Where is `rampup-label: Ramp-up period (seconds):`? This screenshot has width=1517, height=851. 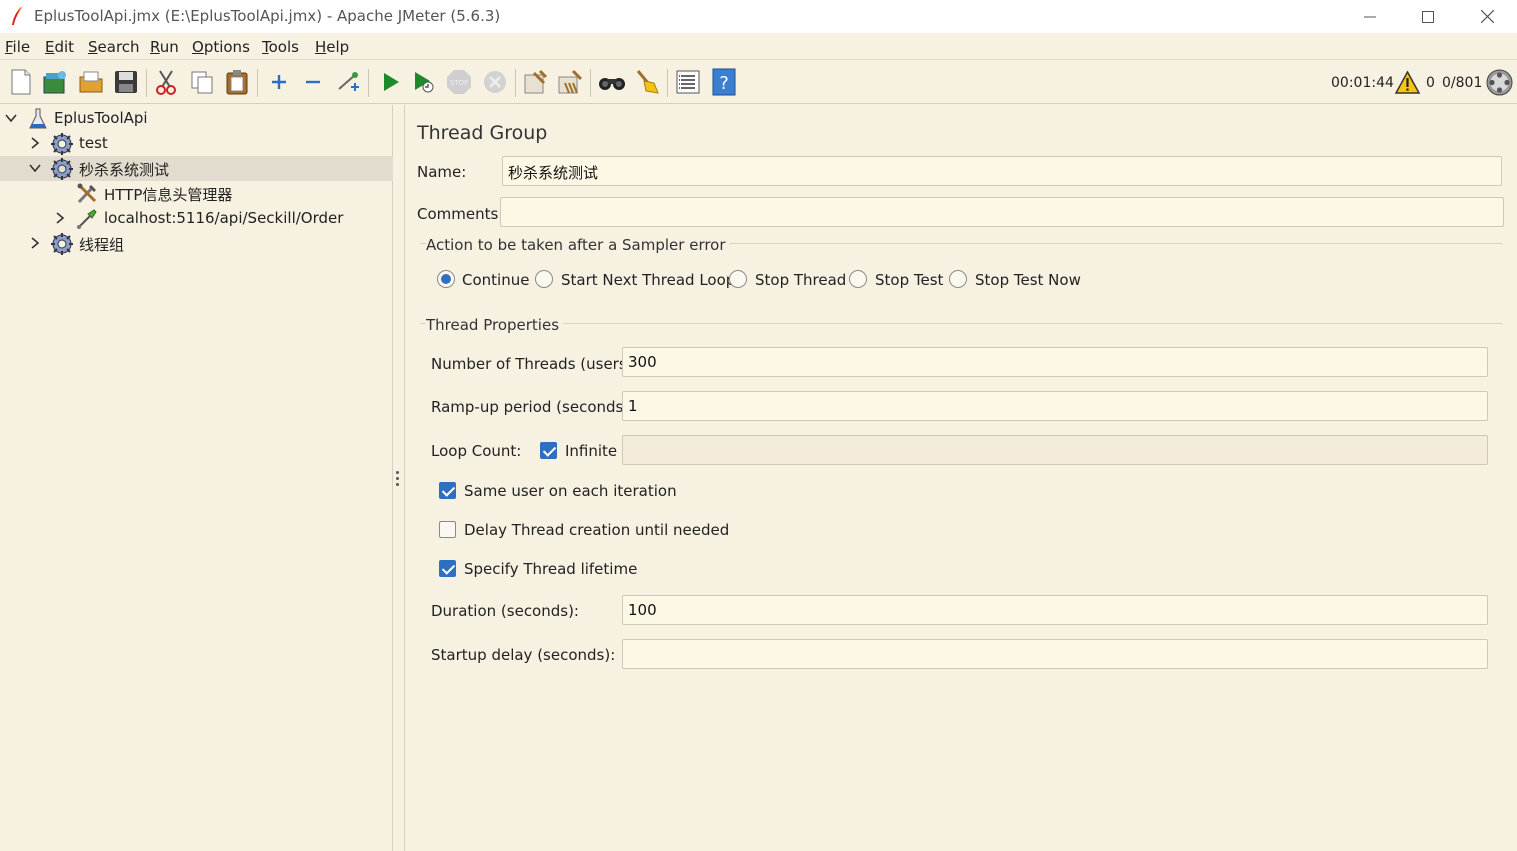 rampup-label: Ramp-up period (seconds): is located at coordinates (533, 407).